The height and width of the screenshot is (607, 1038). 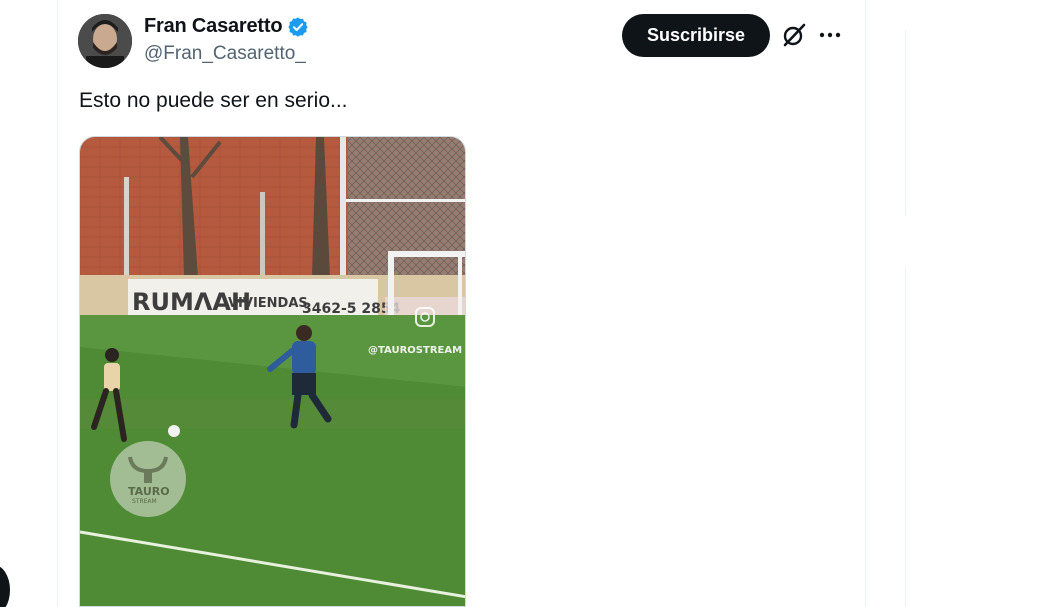 What do you see at coordinates (415, 350) in the screenshot?
I see `watermark-handle: @TAUROSTREAM` at bounding box center [415, 350].